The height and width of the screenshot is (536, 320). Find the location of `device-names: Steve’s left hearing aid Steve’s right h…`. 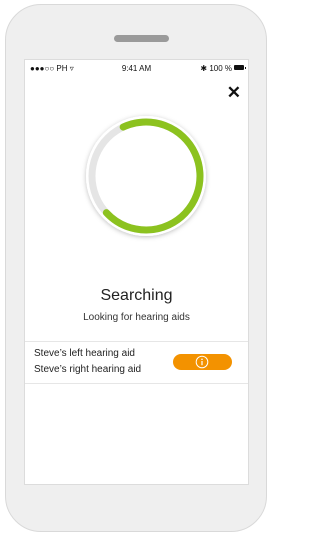

device-names: Steve’s left hearing aid Steve’s right h… is located at coordinates (87, 362).